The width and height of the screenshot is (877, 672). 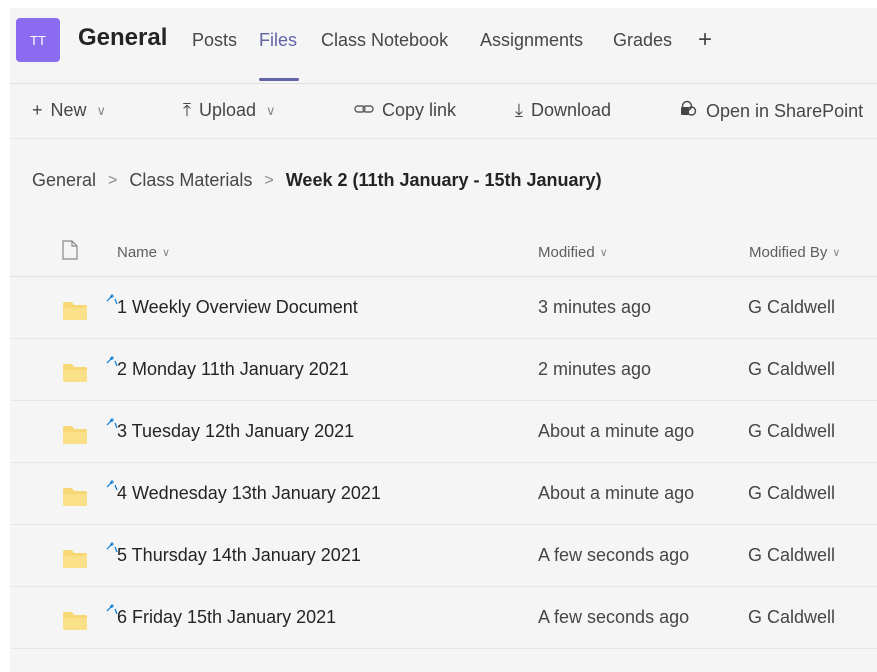 I want to click on file-name: 6 Friday 15th January 2021, so click(x=226, y=617).